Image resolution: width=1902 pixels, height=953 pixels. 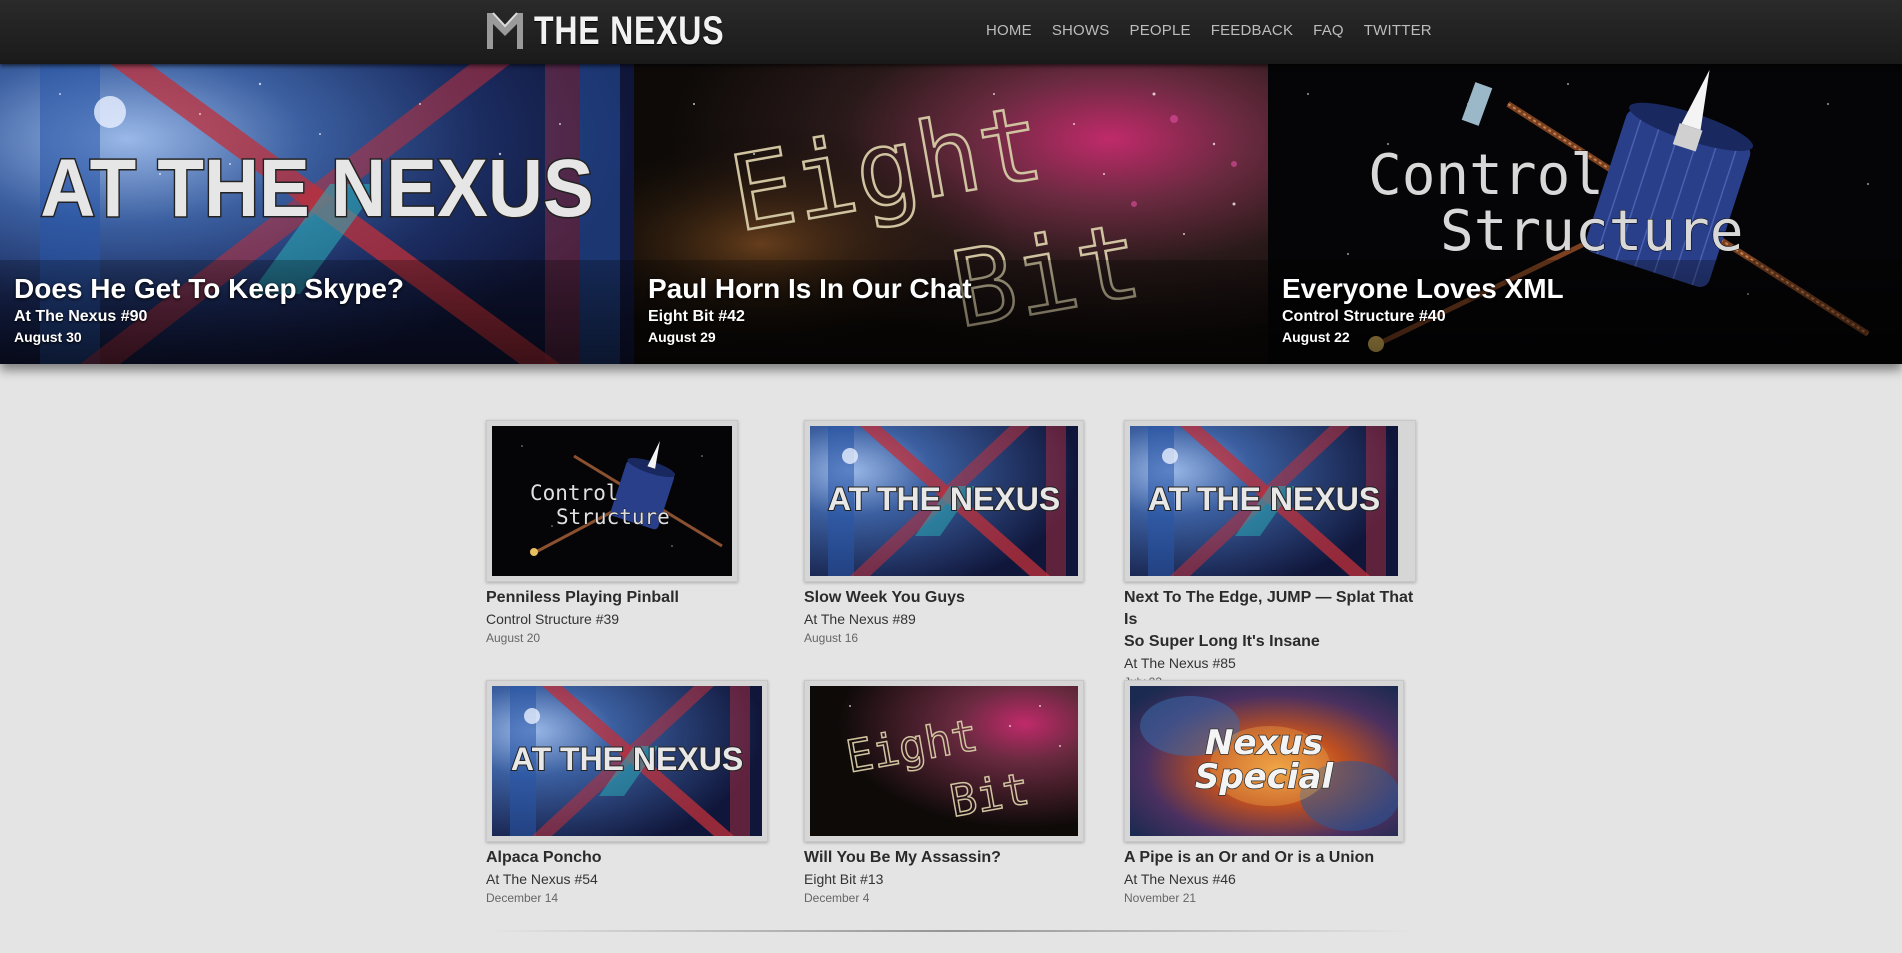 What do you see at coordinates (1252, 30) in the screenshot?
I see `nav-feedback: FEEDBACK` at bounding box center [1252, 30].